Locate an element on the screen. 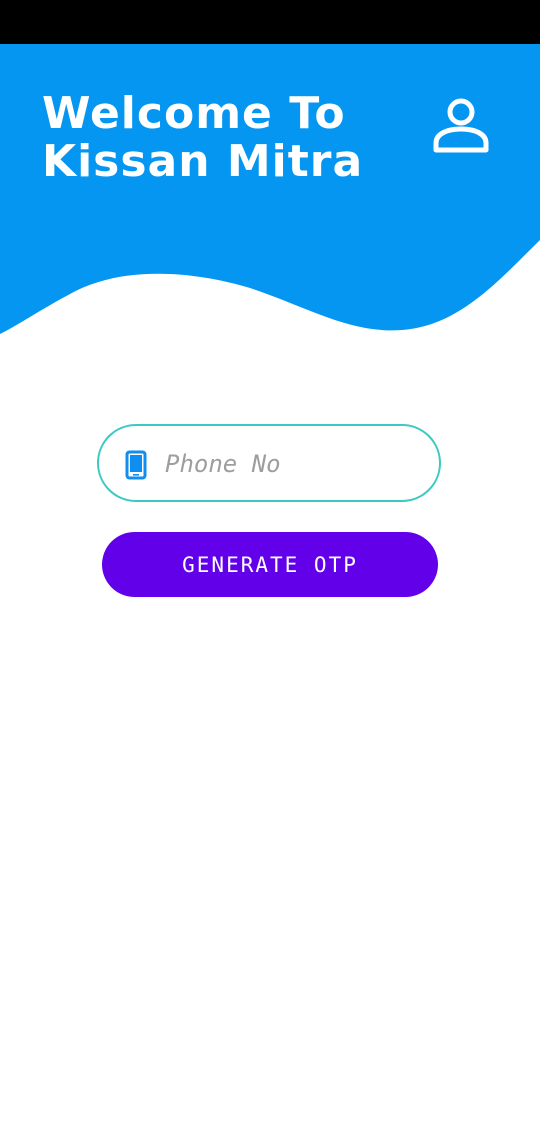  status-bar is located at coordinates (270, 22).